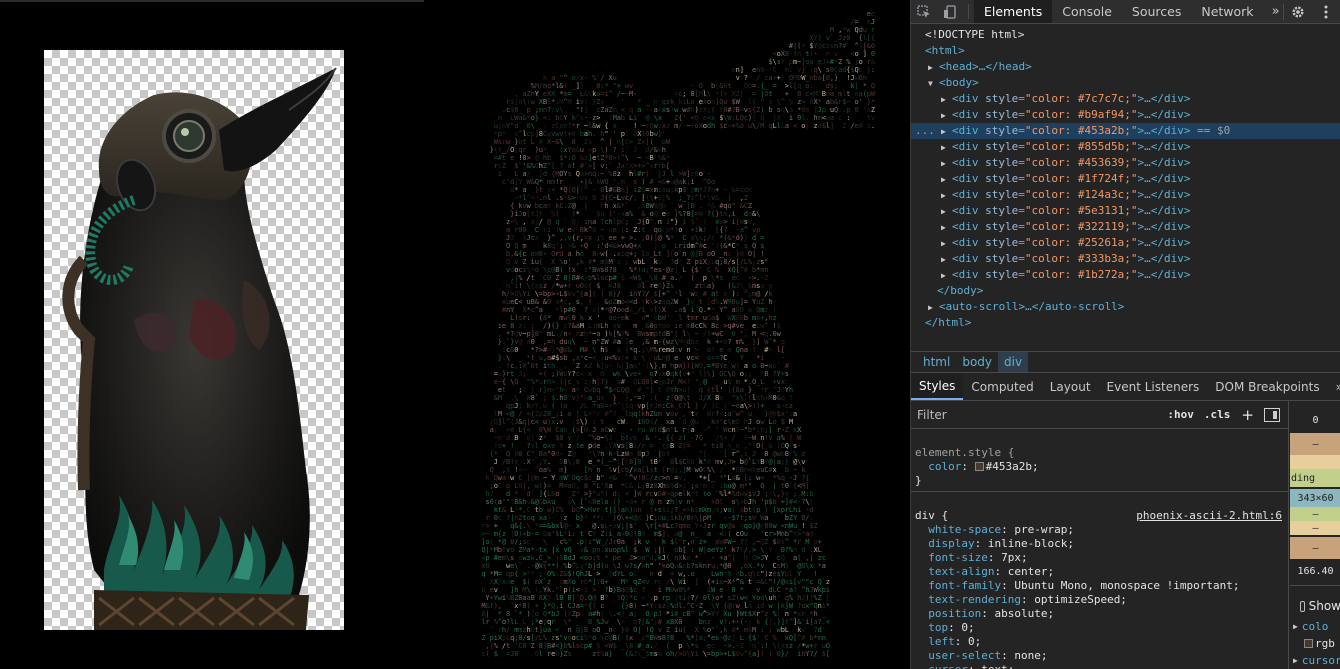 Image resolution: width=1340 pixels, height=669 pixels. I want to click on breadcrumb-html: html, so click(936, 362).